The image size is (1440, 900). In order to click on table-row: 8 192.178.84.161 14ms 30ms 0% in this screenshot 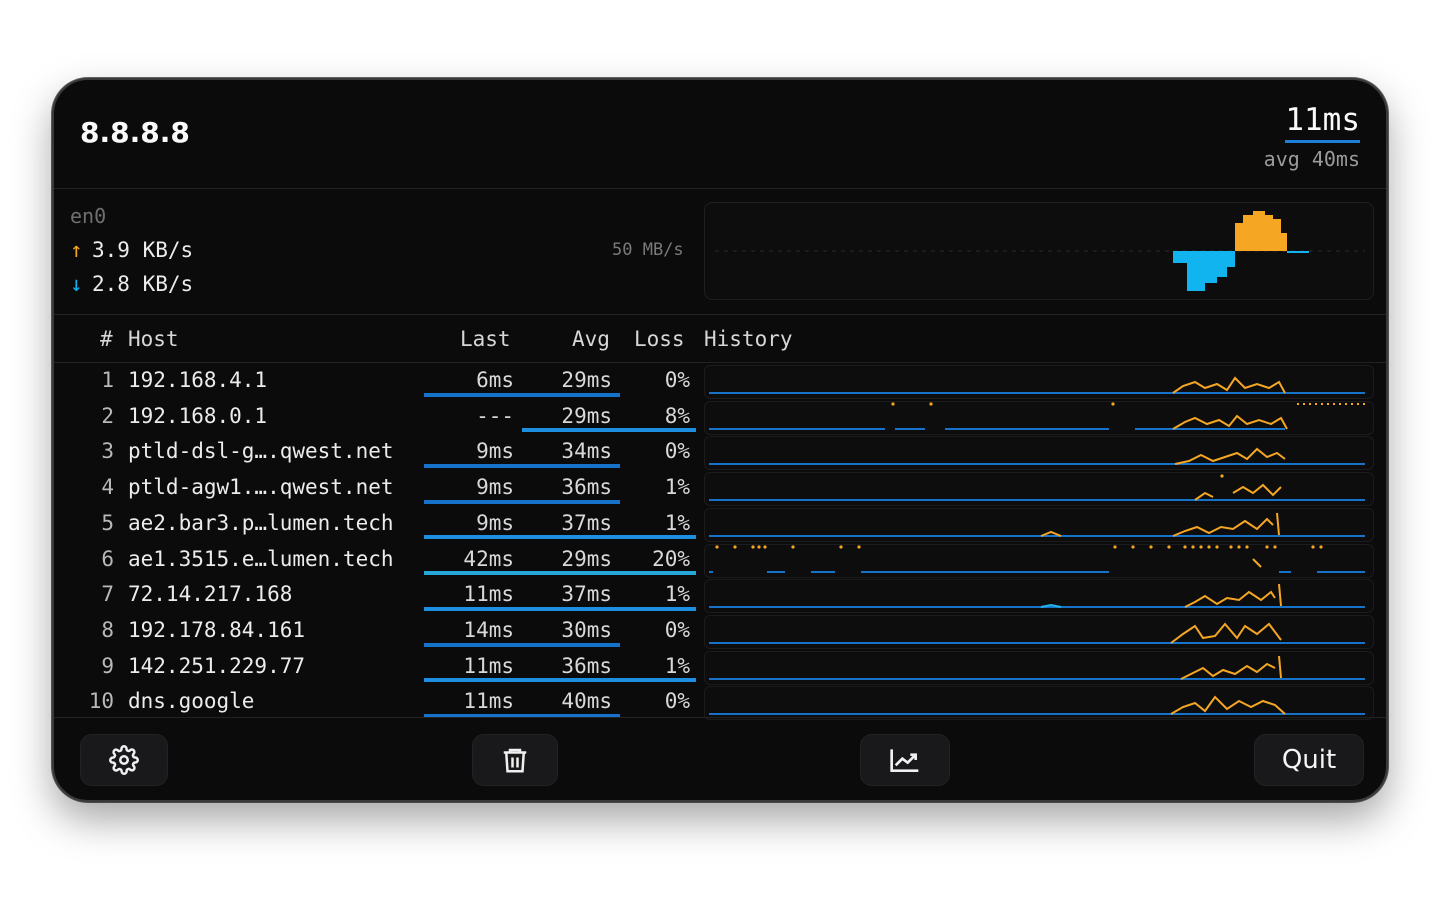, I will do `click(720, 631)`.